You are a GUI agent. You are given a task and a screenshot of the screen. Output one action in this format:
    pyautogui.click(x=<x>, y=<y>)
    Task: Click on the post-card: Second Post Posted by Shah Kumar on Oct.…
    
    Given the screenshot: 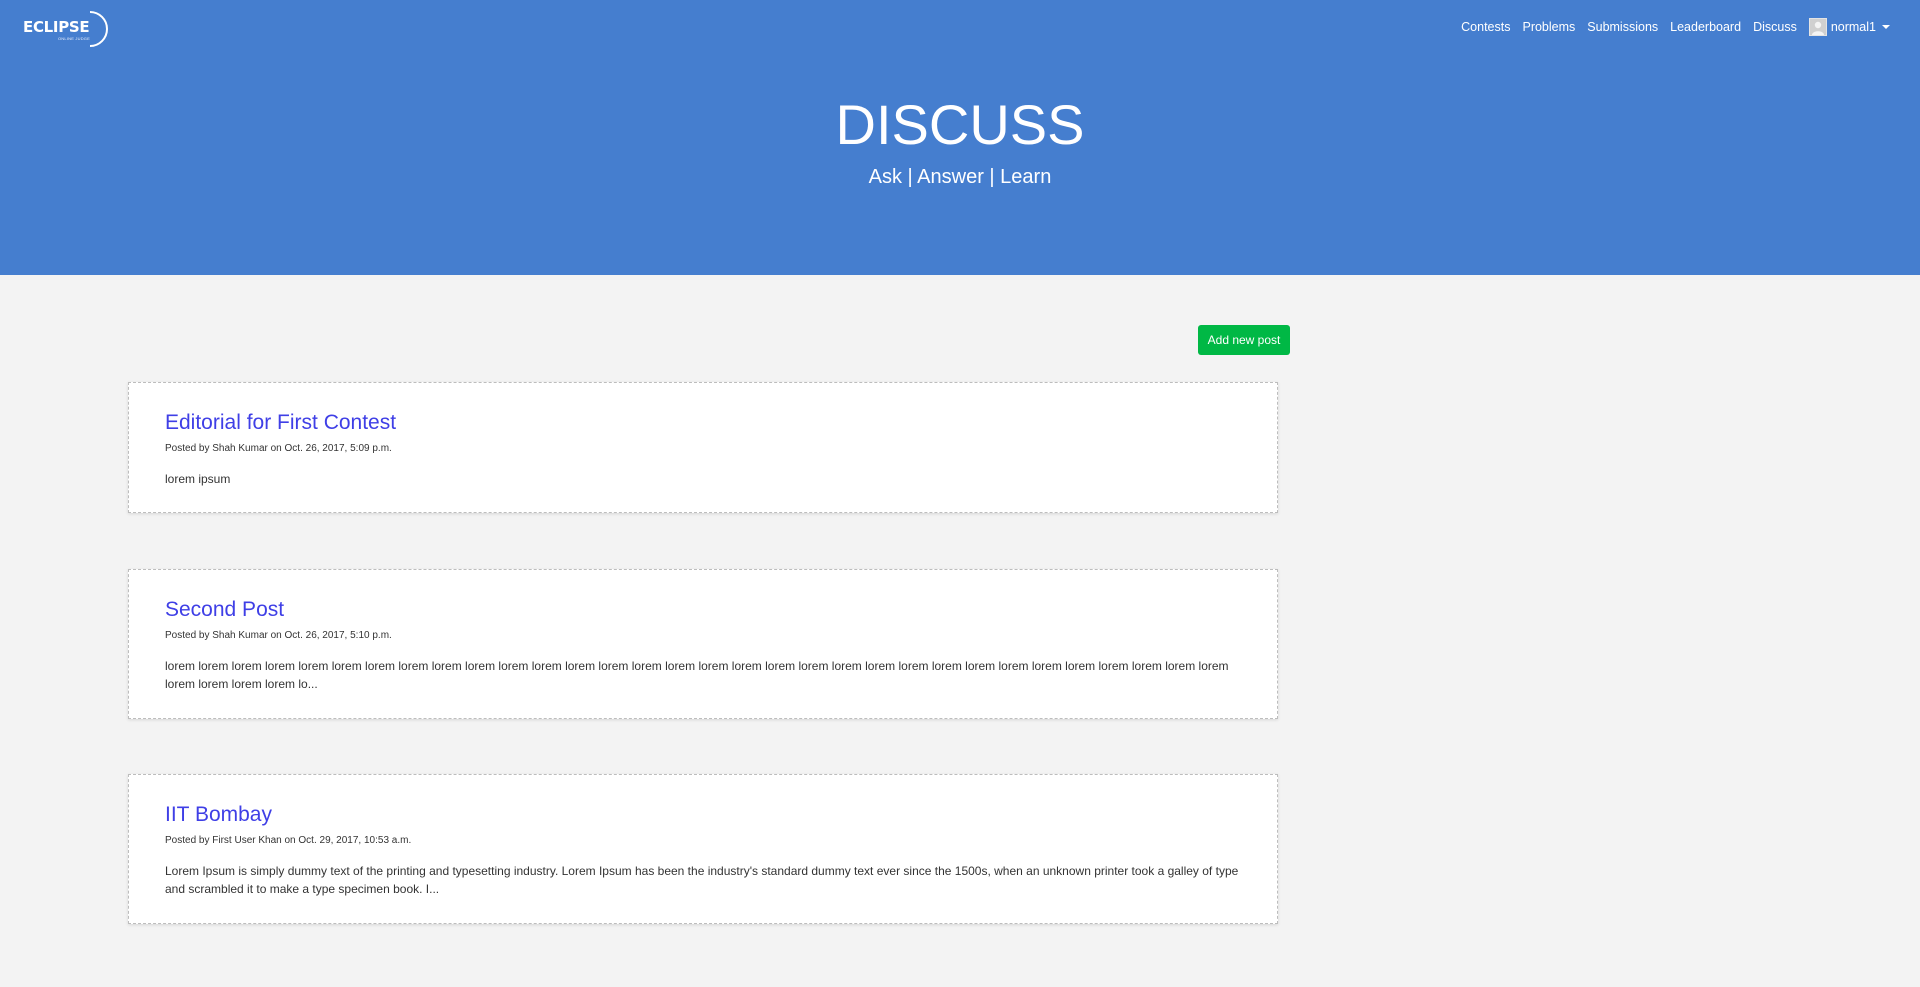 What is the action you would take?
    pyautogui.click(x=703, y=644)
    